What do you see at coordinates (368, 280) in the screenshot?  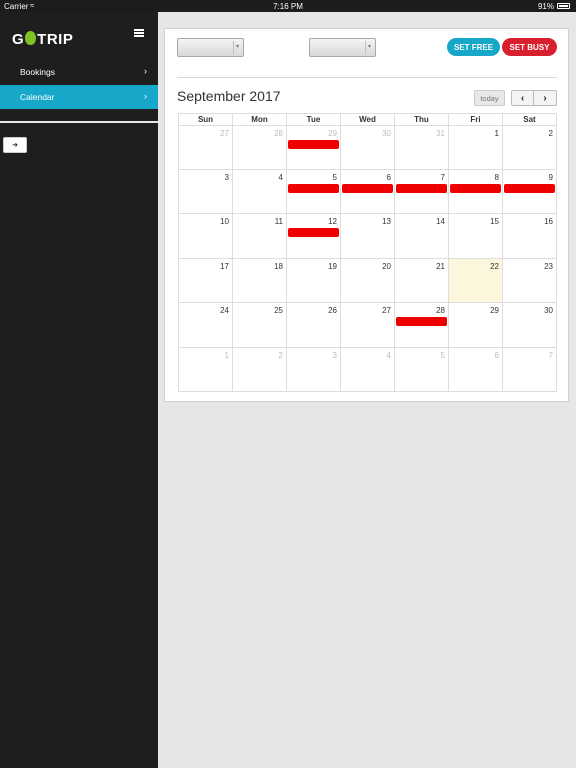 I see `calendar-day: 20` at bounding box center [368, 280].